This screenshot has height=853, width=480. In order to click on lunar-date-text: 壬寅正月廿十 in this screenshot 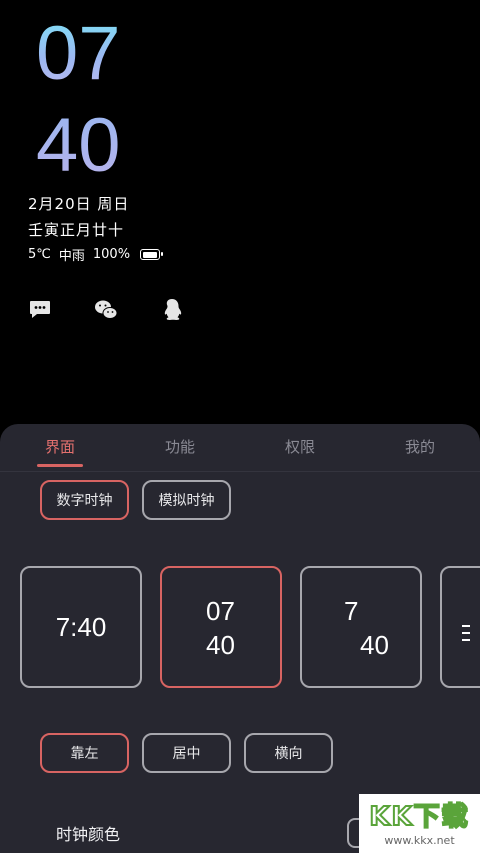, I will do `click(76, 230)`.